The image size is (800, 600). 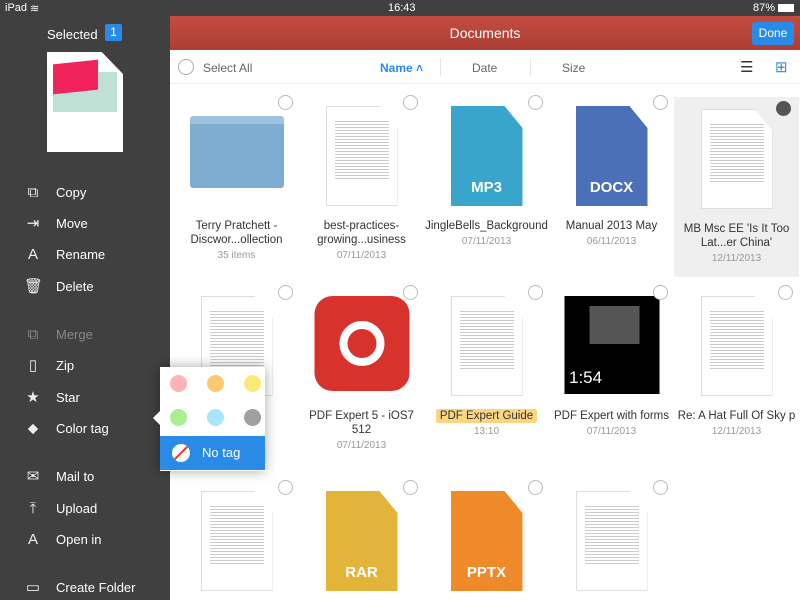 I want to click on header: Documents Done, so click(x=485, y=33).